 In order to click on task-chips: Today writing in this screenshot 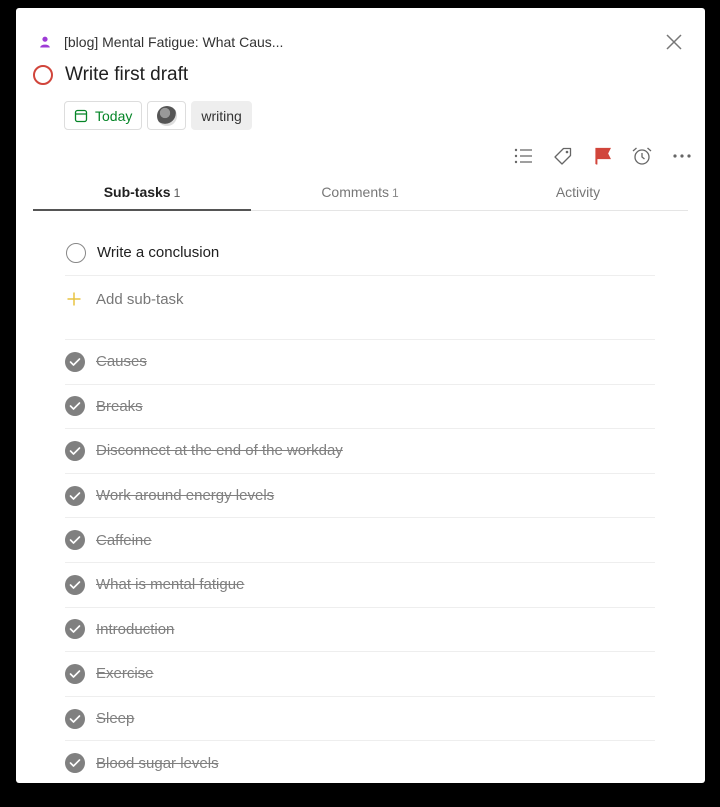, I will do `click(158, 115)`.